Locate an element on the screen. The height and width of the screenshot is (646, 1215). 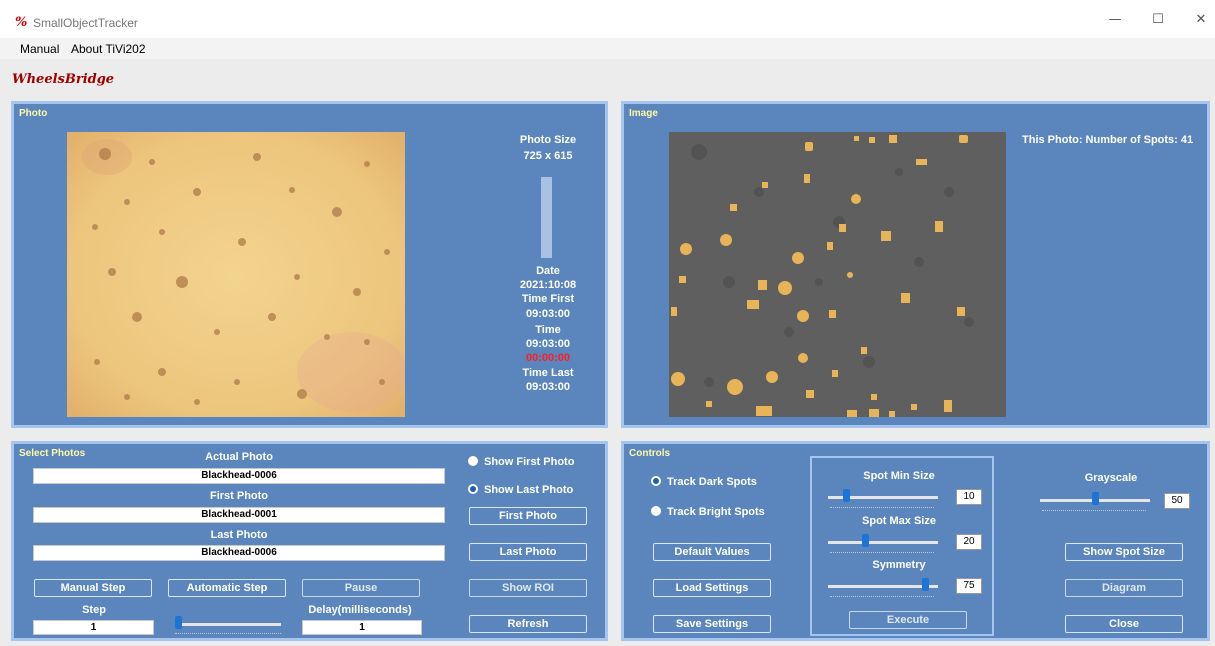
grayscale-field: 50 is located at coordinates (1177, 501).